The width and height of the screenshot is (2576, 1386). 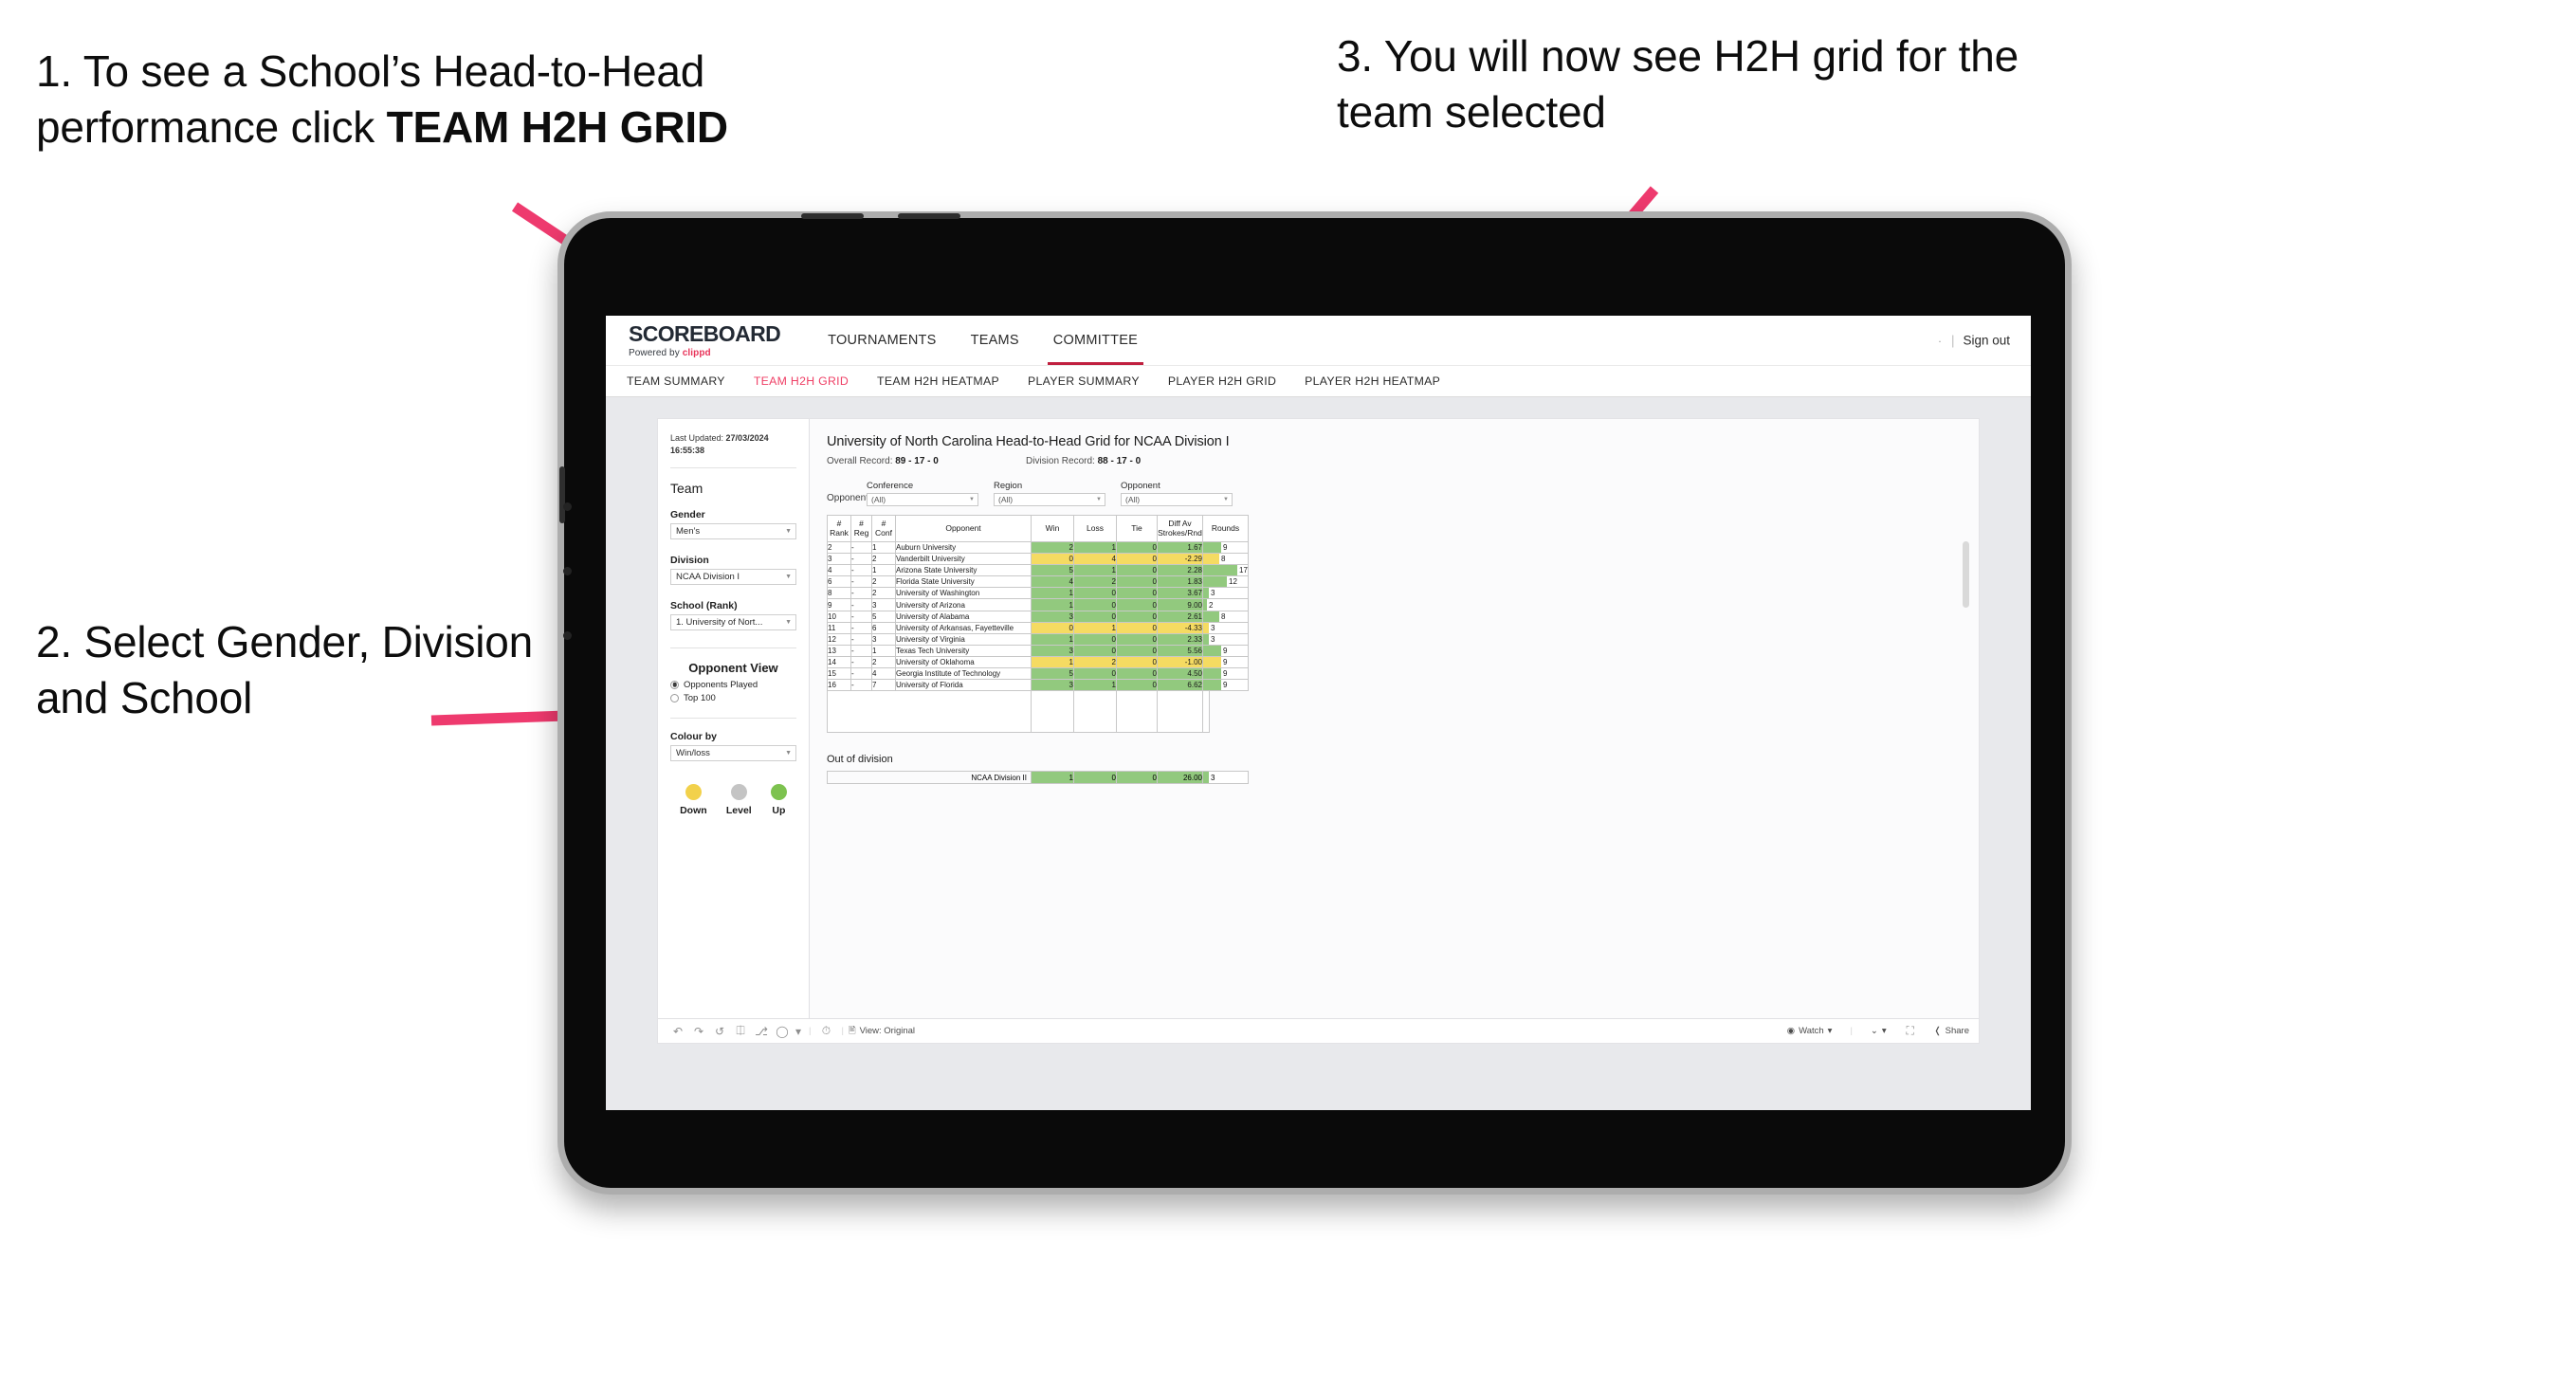 What do you see at coordinates (883, 604) in the screenshot?
I see `cell-conf: 3` at bounding box center [883, 604].